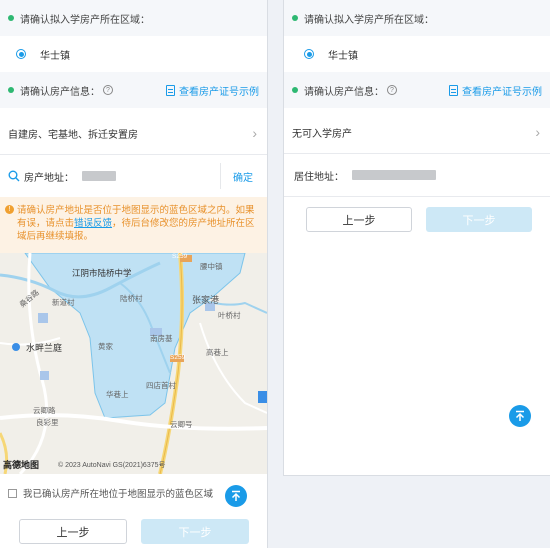  What do you see at coordinates (9, 209) in the screenshot?
I see `warning-icon: !` at bounding box center [9, 209].